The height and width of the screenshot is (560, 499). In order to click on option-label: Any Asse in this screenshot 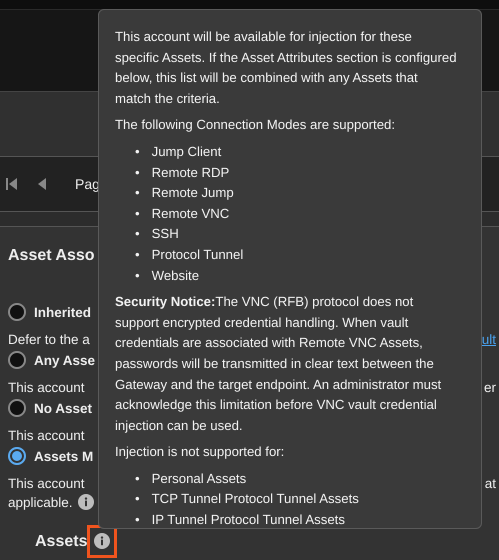, I will do `click(65, 360)`.